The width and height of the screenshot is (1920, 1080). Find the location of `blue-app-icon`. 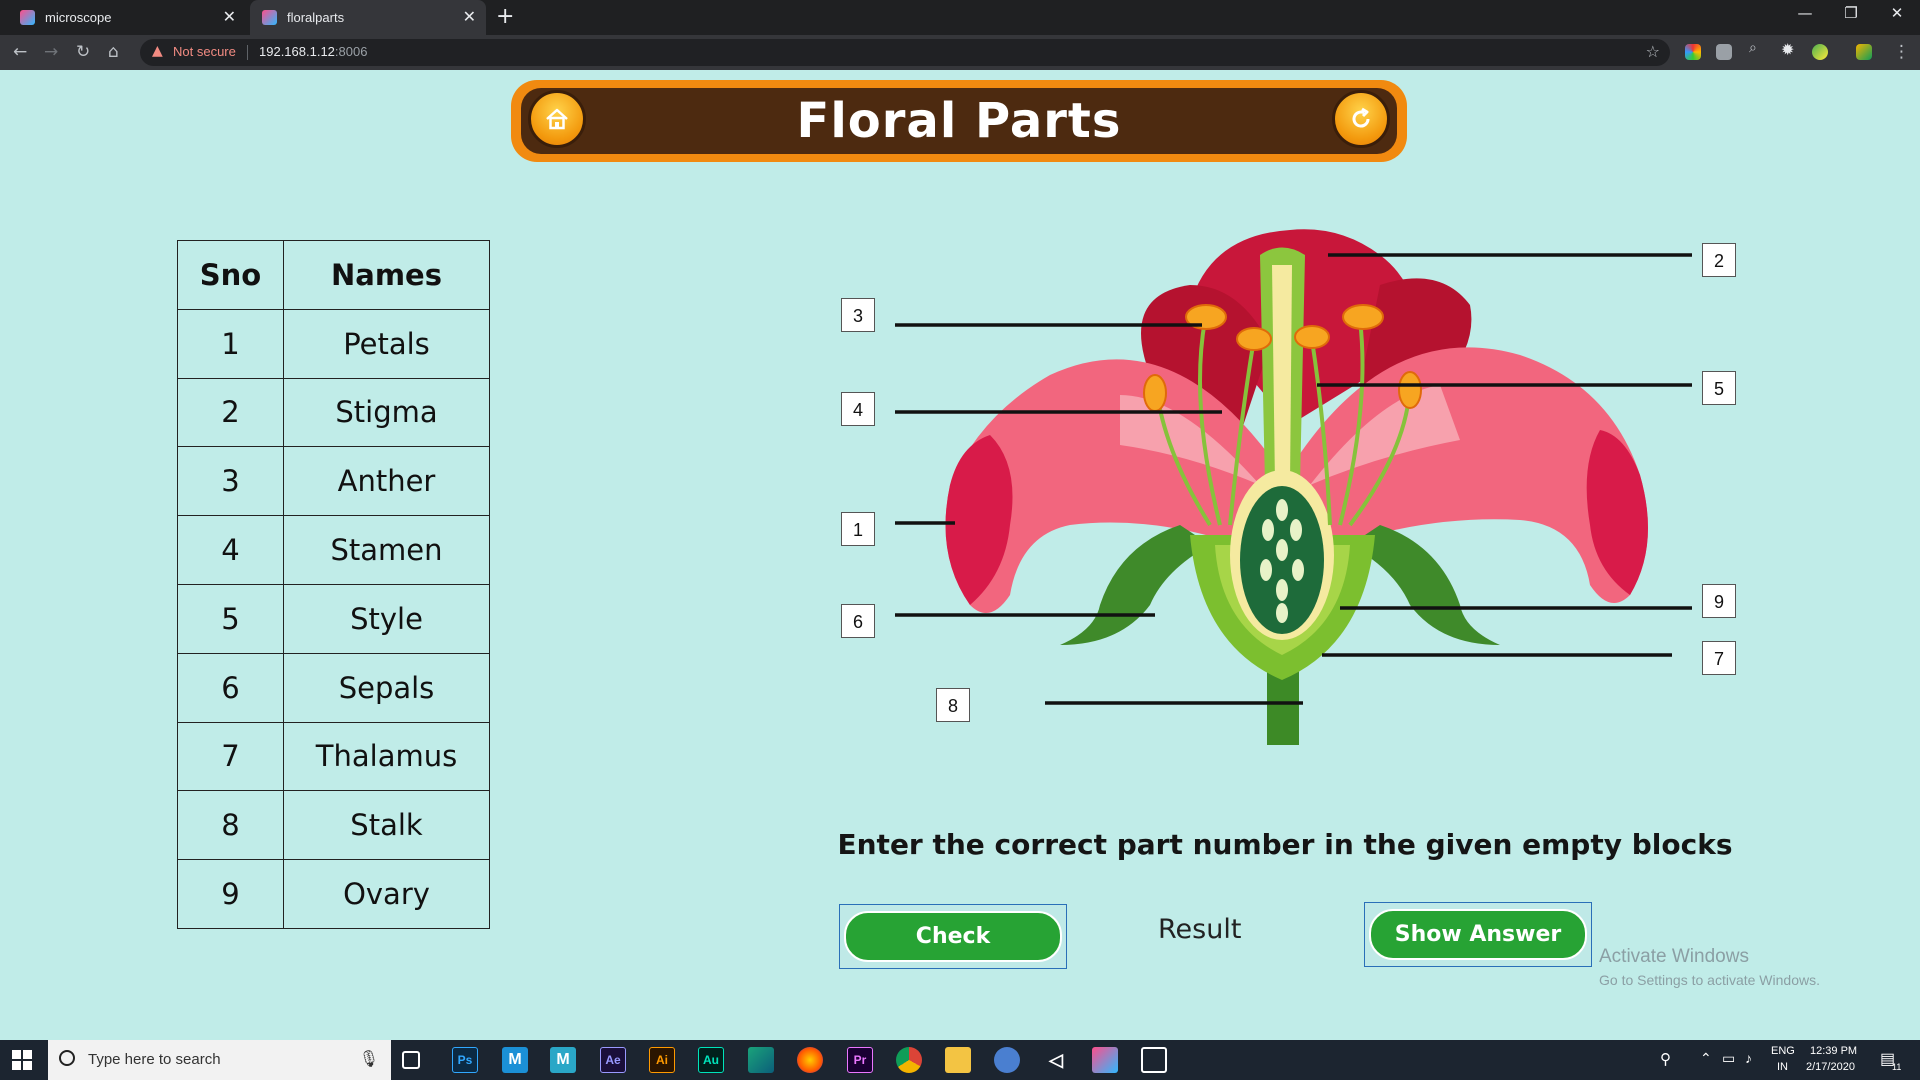

blue-app-icon is located at coordinates (1105, 1060).